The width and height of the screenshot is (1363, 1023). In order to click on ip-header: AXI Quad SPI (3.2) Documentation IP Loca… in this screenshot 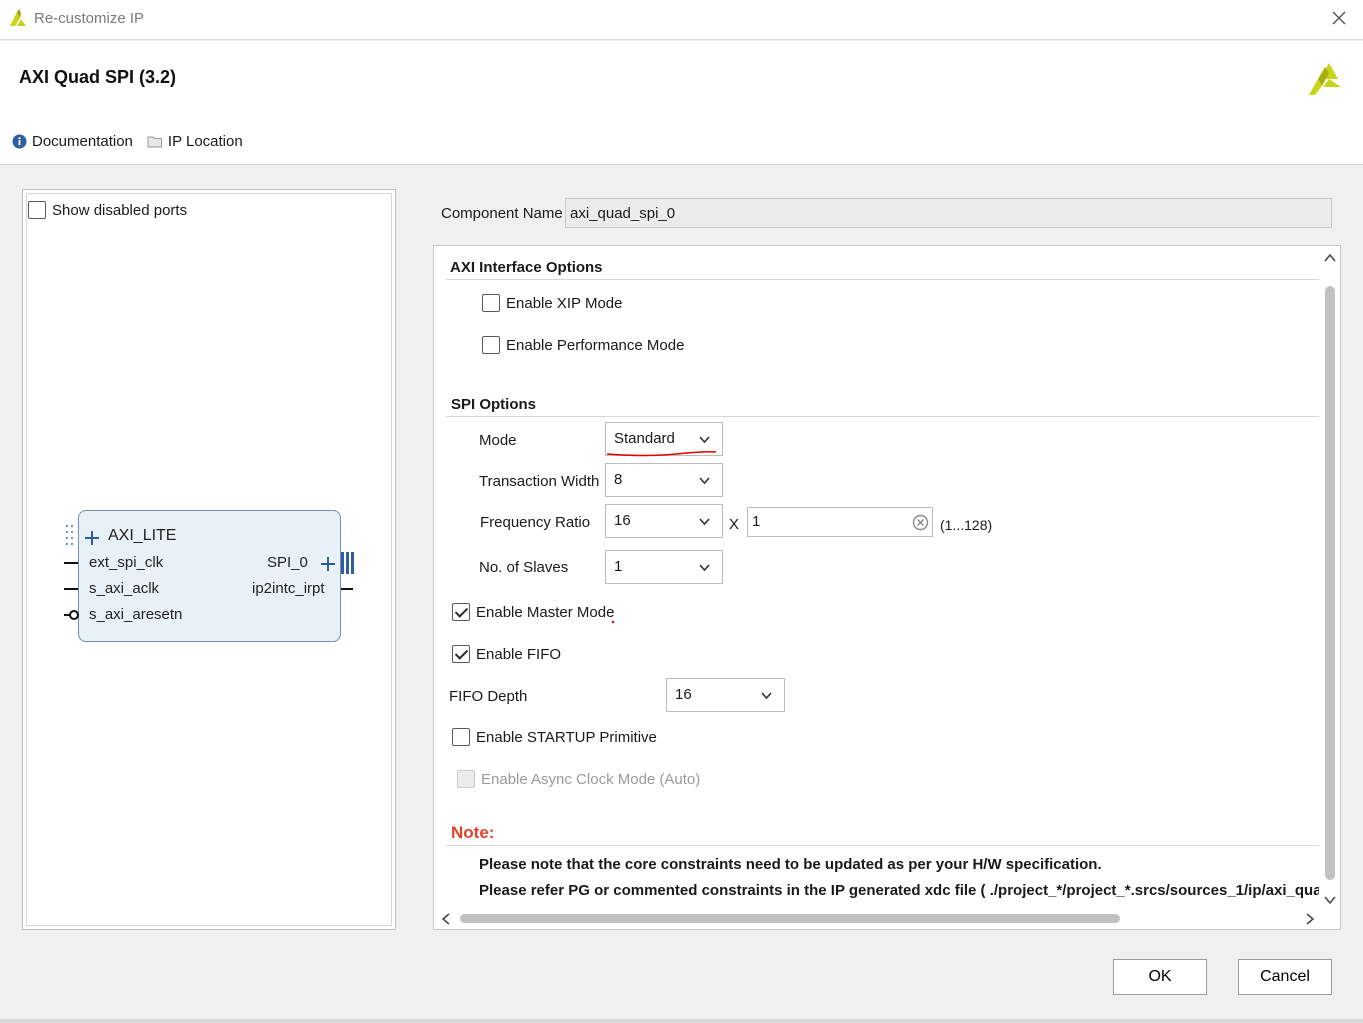, I will do `click(681, 103)`.